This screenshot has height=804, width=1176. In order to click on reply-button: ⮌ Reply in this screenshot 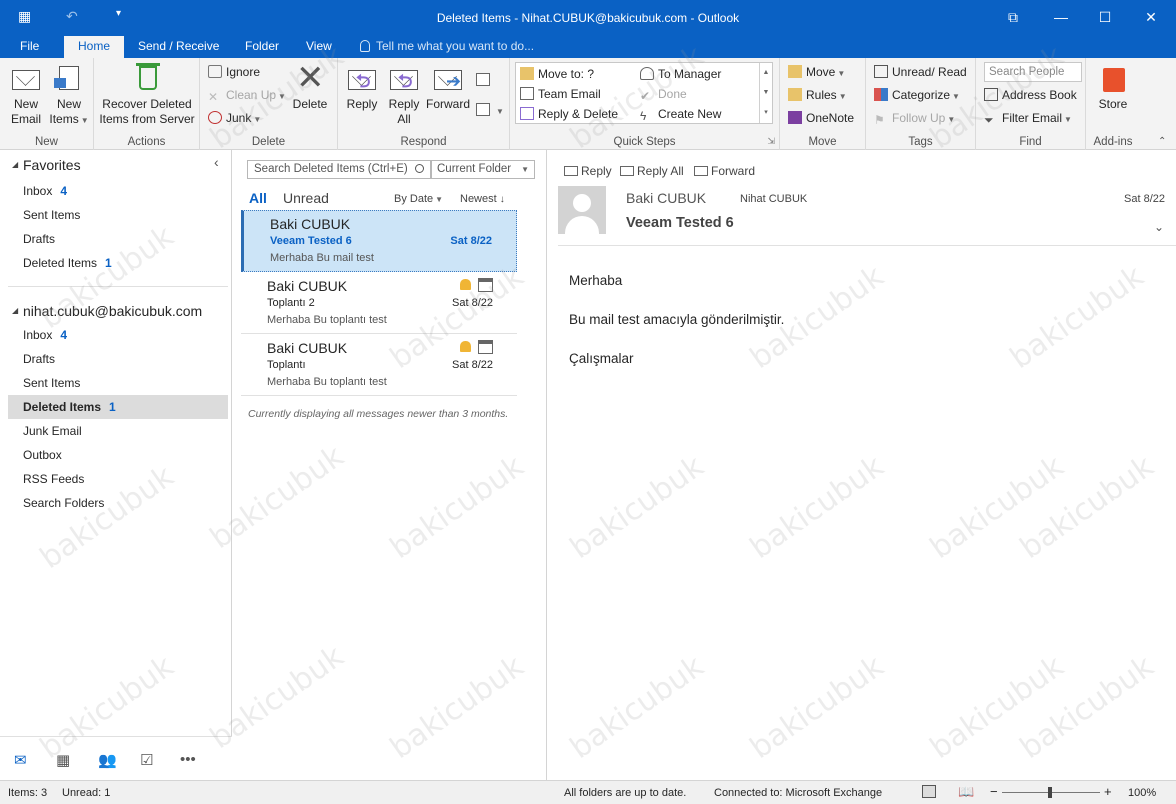, I will do `click(362, 87)`.